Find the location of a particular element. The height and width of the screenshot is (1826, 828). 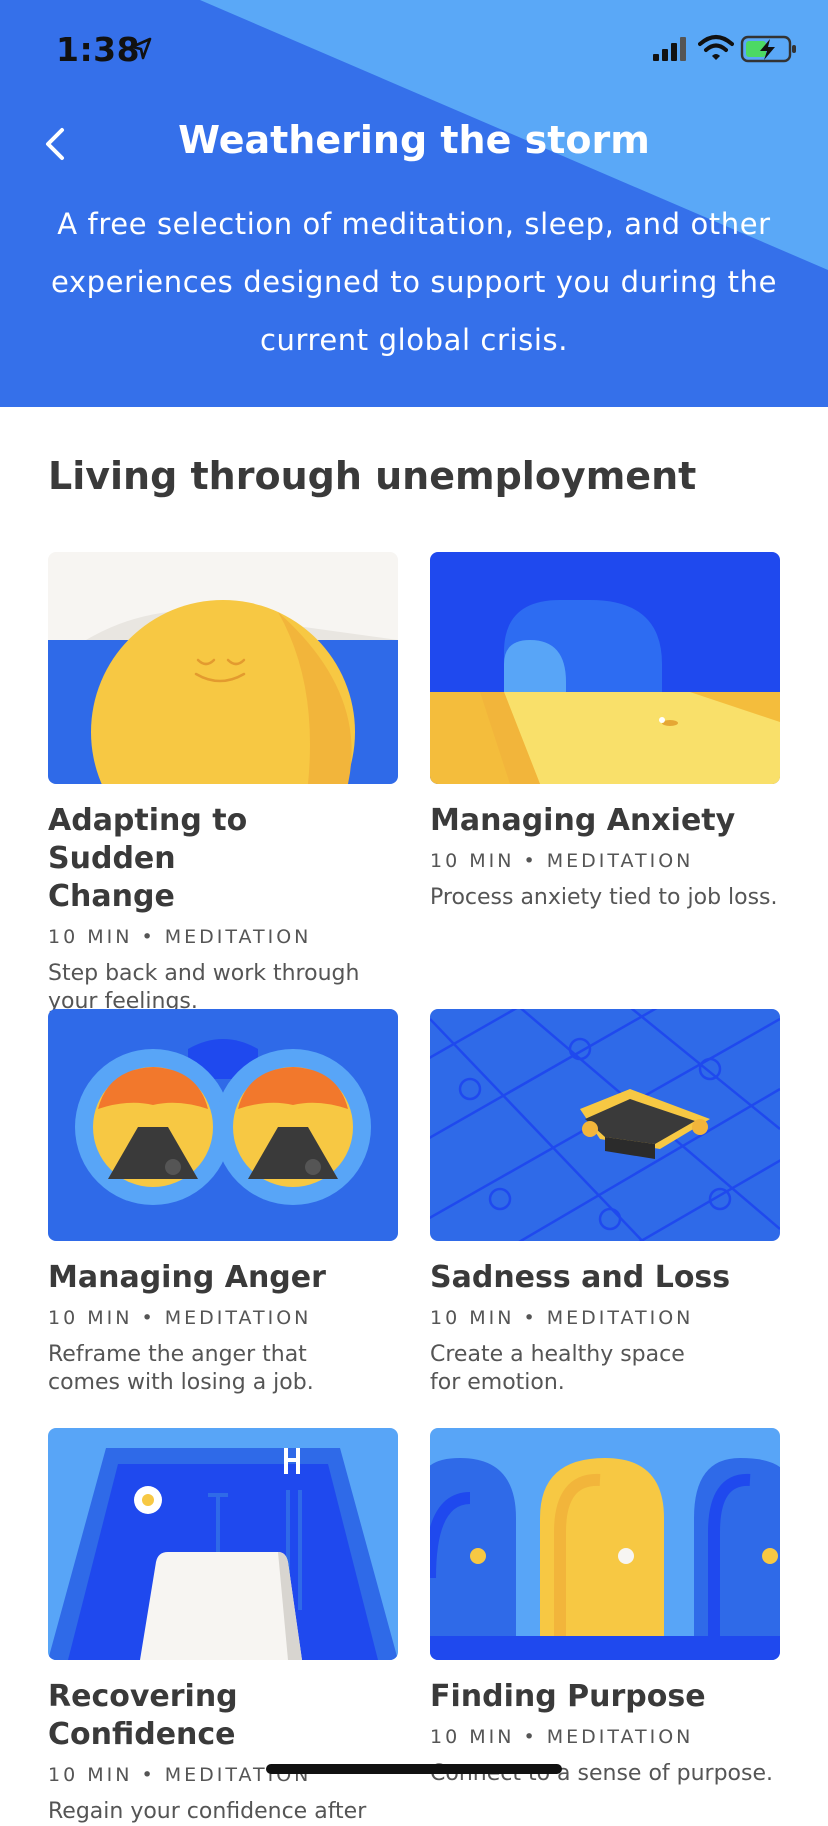

puzzle-illustration is located at coordinates (605, 1125).